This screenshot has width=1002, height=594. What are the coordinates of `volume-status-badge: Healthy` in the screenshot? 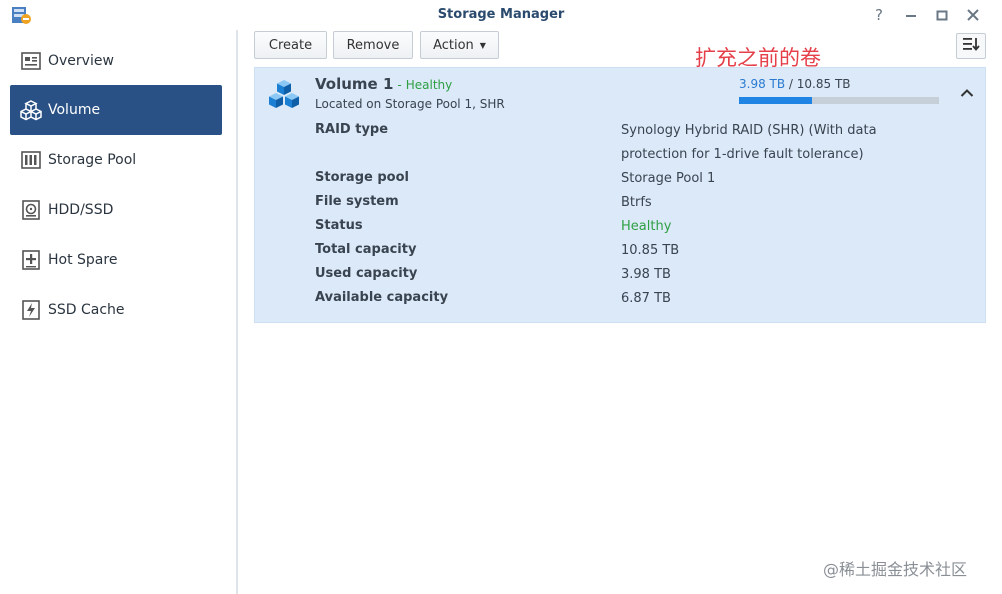 It's located at (429, 85).